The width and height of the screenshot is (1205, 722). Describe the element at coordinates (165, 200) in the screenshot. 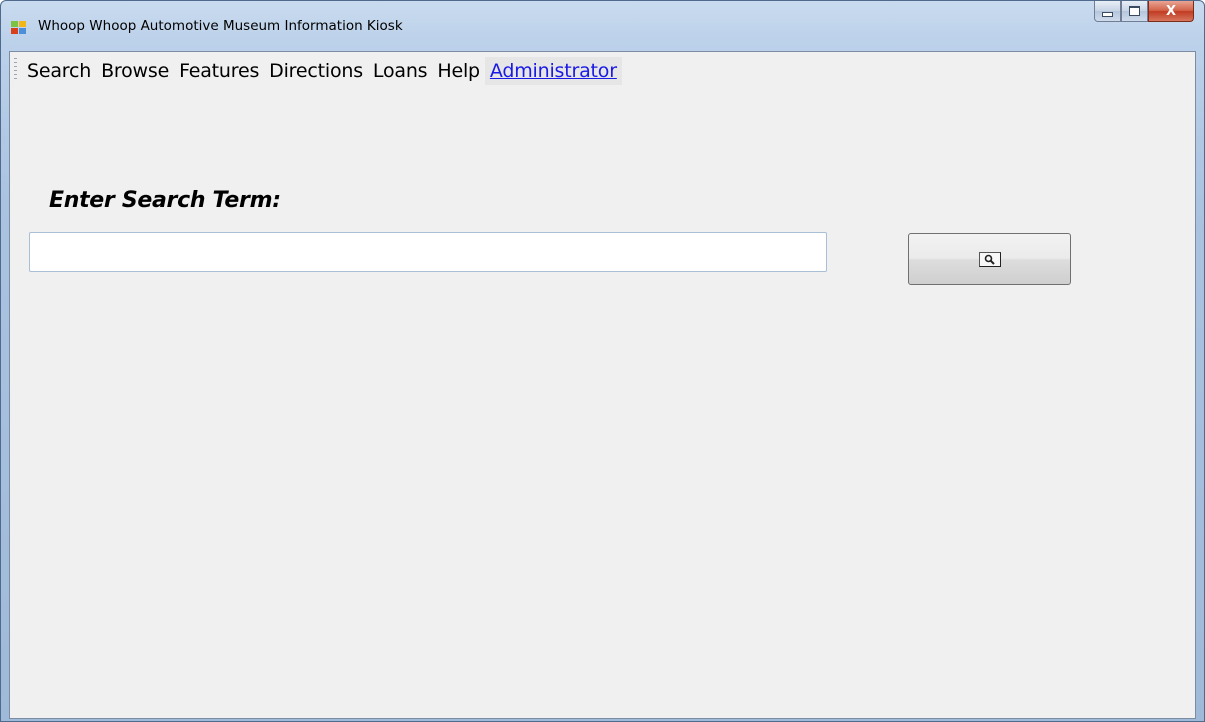

I see `search-label: Enter Search Term:` at that location.